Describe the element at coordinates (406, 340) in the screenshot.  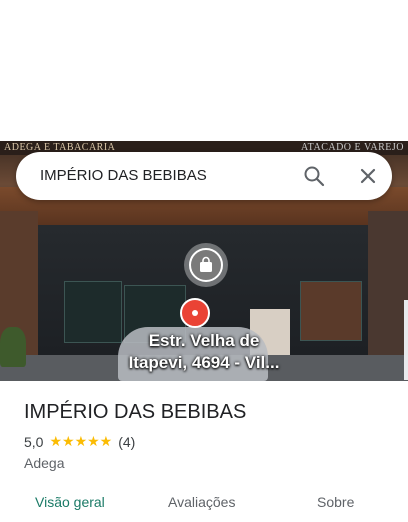
I see `scrollbar` at that location.